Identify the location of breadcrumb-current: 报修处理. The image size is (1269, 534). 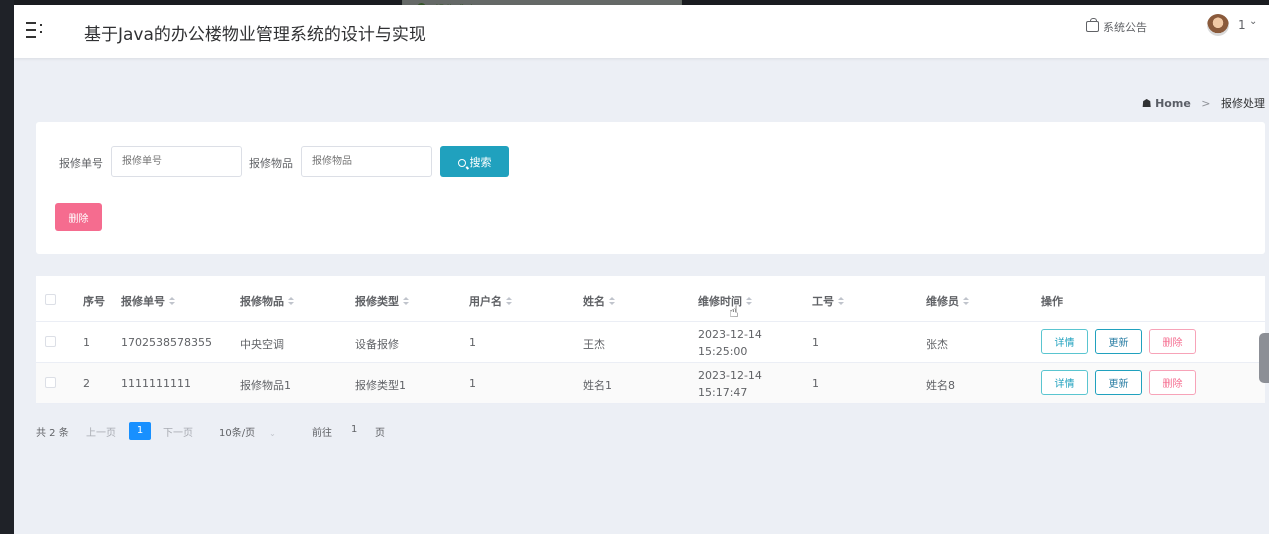
(1243, 103).